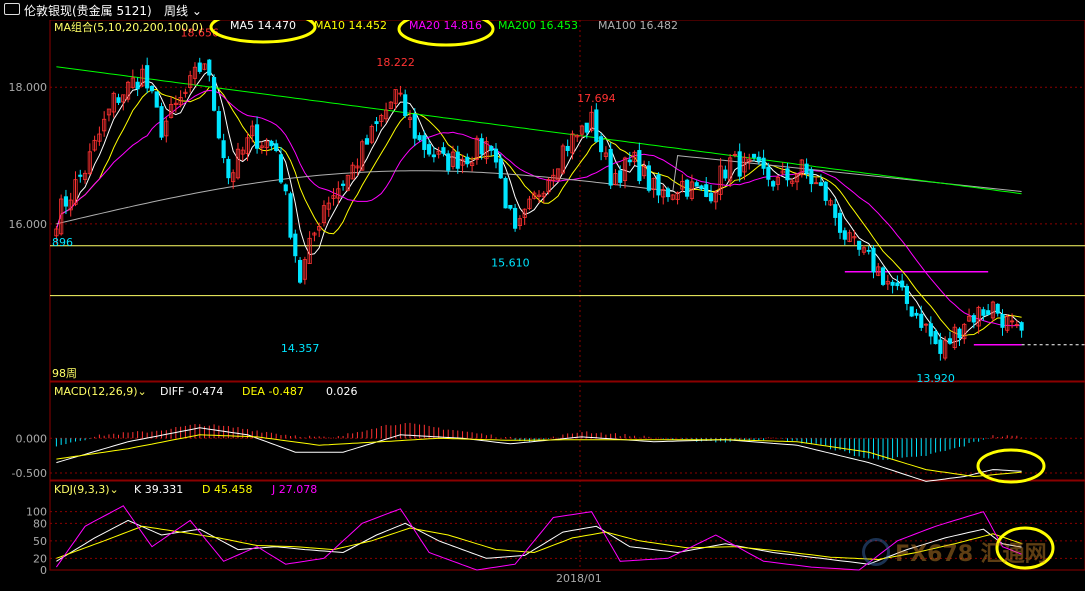  Describe the element at coordinates (88, 10) in the screenshot. I see `instrument-title: 伦敦银现(贵金属 5121)` at that location.